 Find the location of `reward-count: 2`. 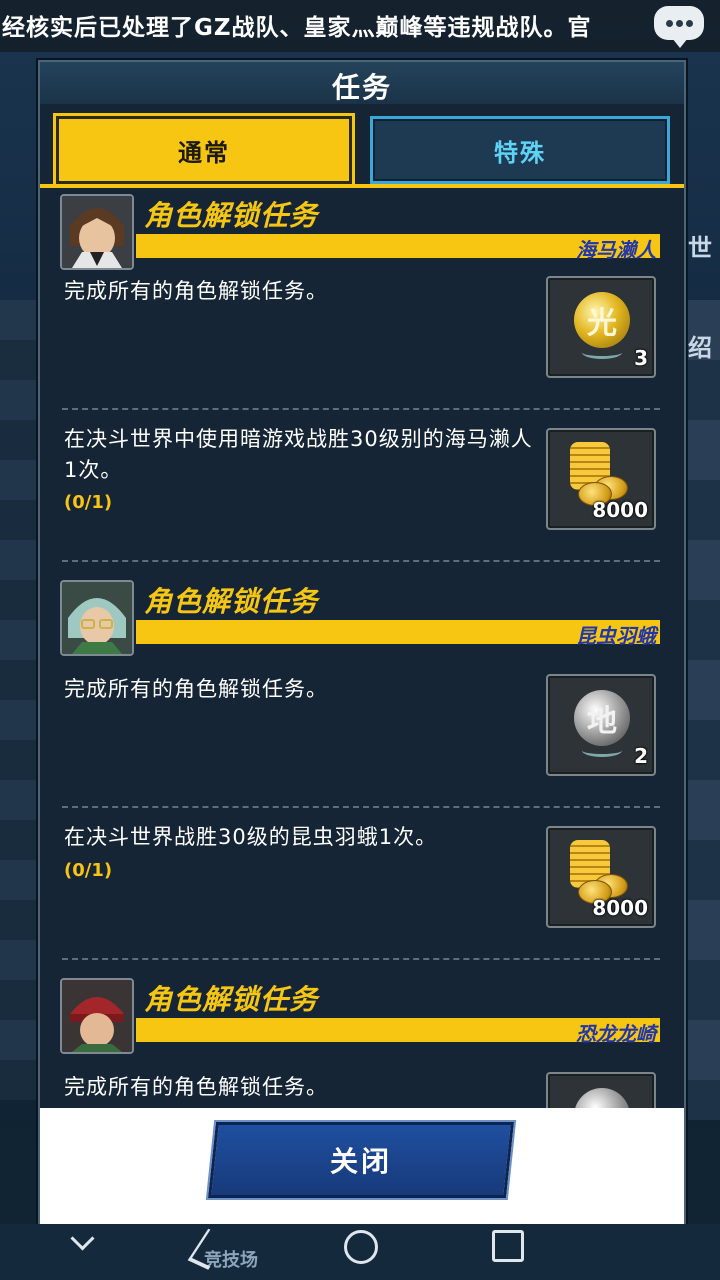

reward-count: 2 is located at coordinates (641, 756).